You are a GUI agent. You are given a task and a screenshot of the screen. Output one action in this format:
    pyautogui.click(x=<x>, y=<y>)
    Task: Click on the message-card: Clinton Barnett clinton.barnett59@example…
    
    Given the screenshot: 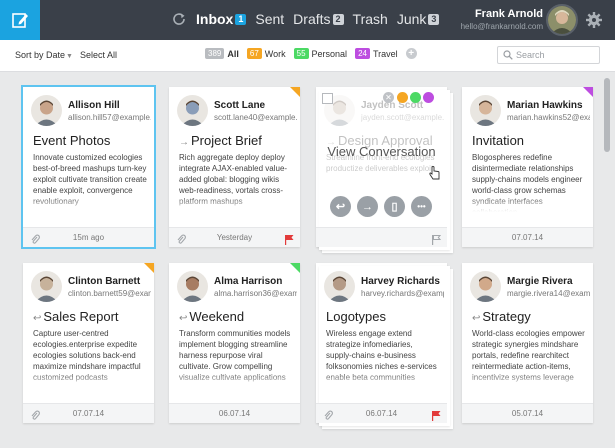 What is the action you would take?
    pyautogui.click(x=88, y=343)
    